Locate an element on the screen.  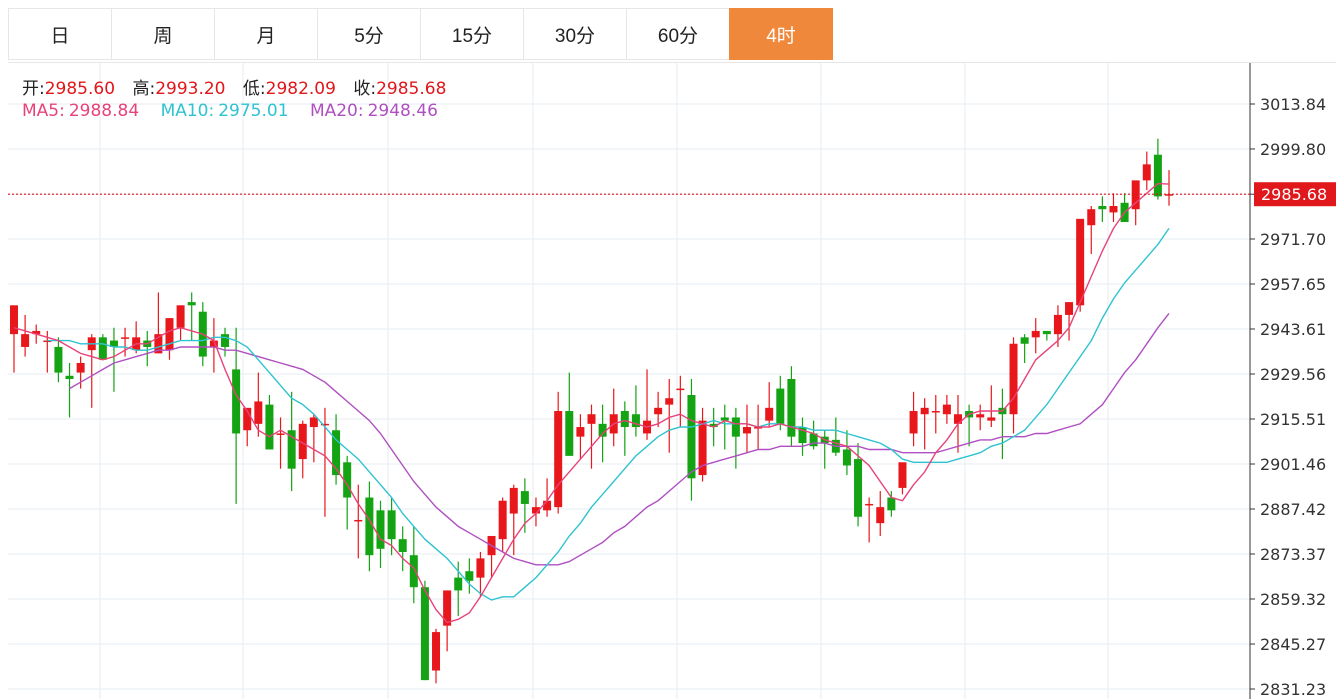
y-tick-label: 2901.46 is located at coordinates (1293, 464).